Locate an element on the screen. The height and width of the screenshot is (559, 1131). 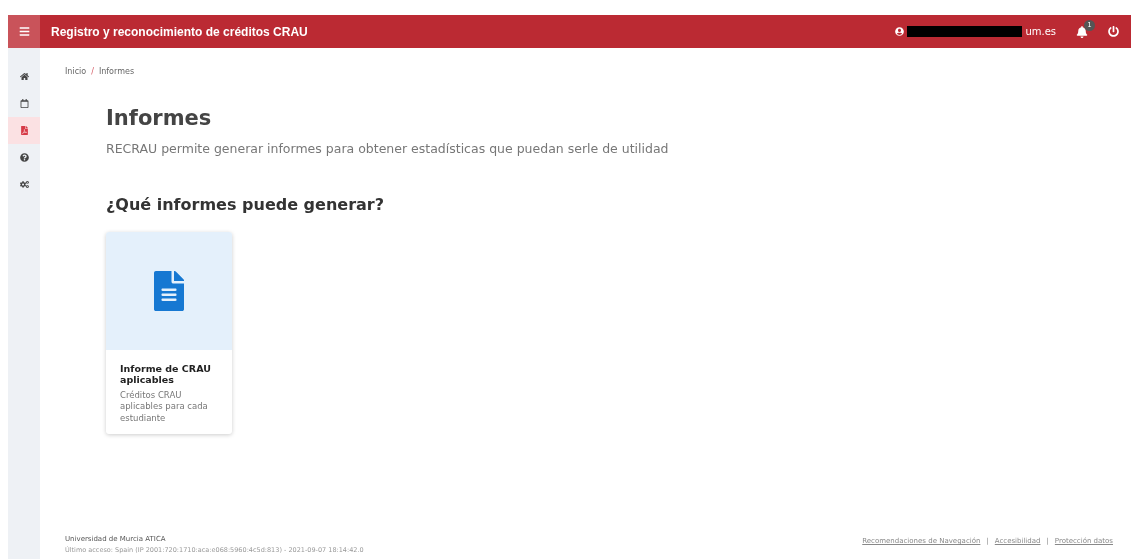
notifications-button is located at coordinates (1082, 31).